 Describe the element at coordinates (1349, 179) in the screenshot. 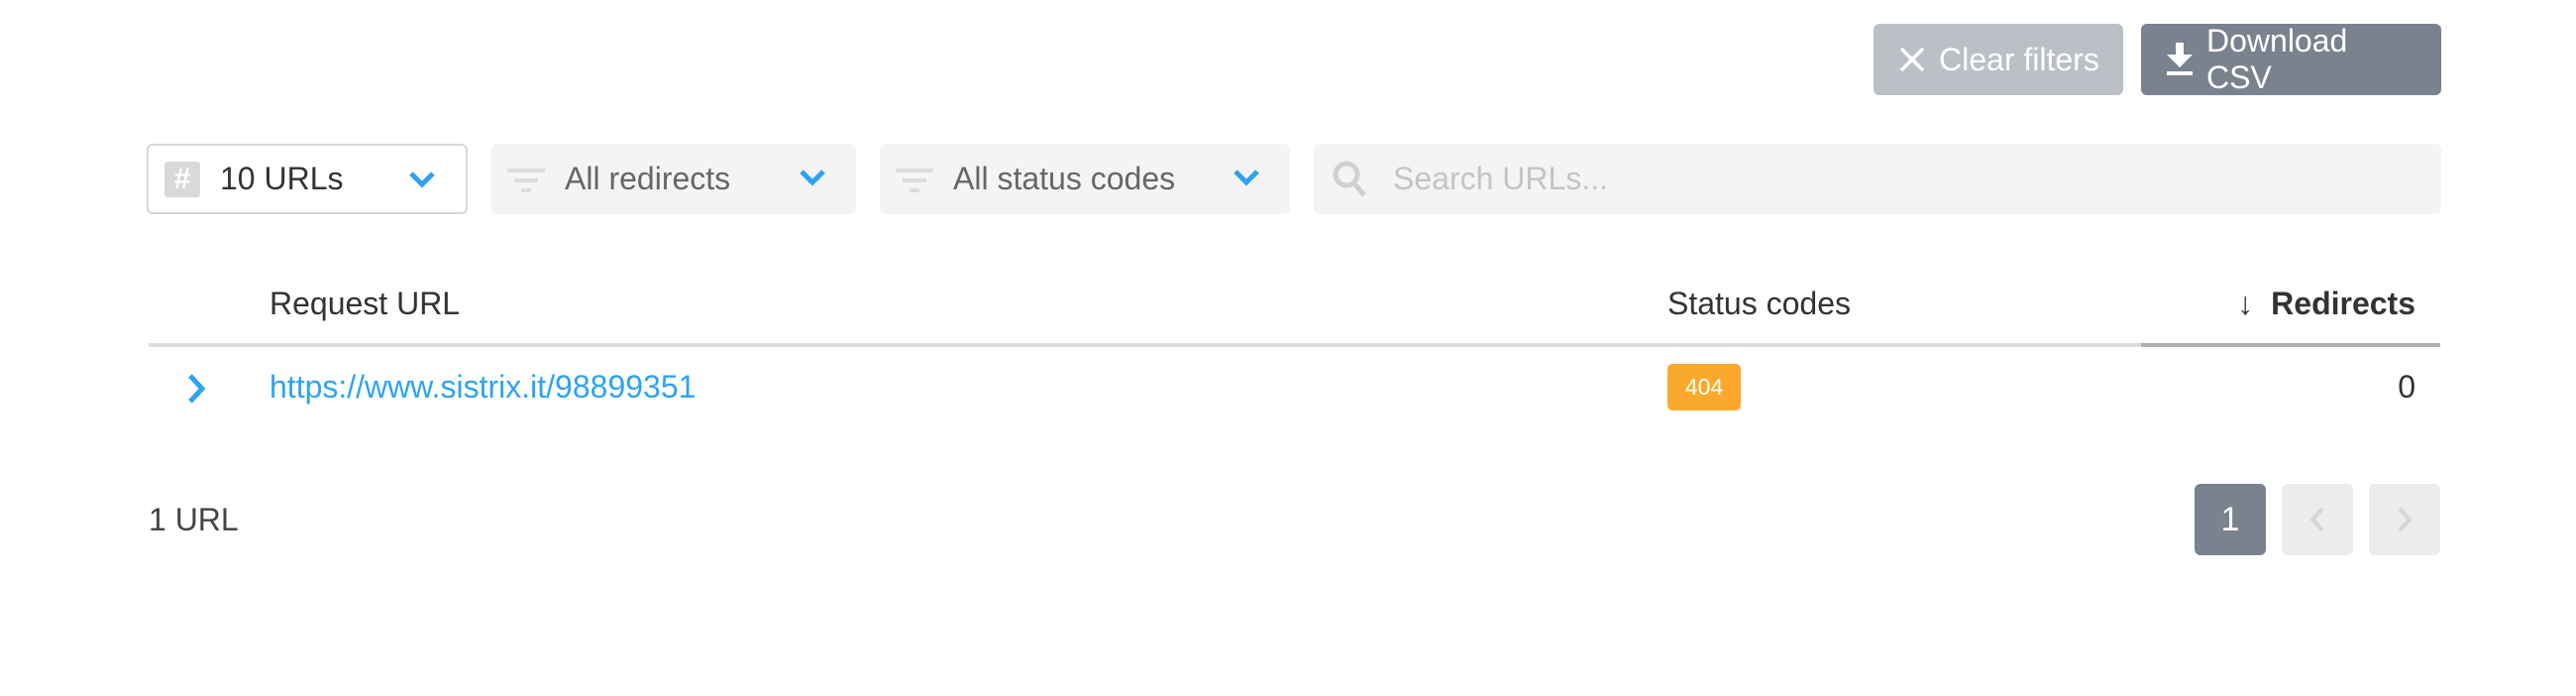

I see `search-icon` at that location.